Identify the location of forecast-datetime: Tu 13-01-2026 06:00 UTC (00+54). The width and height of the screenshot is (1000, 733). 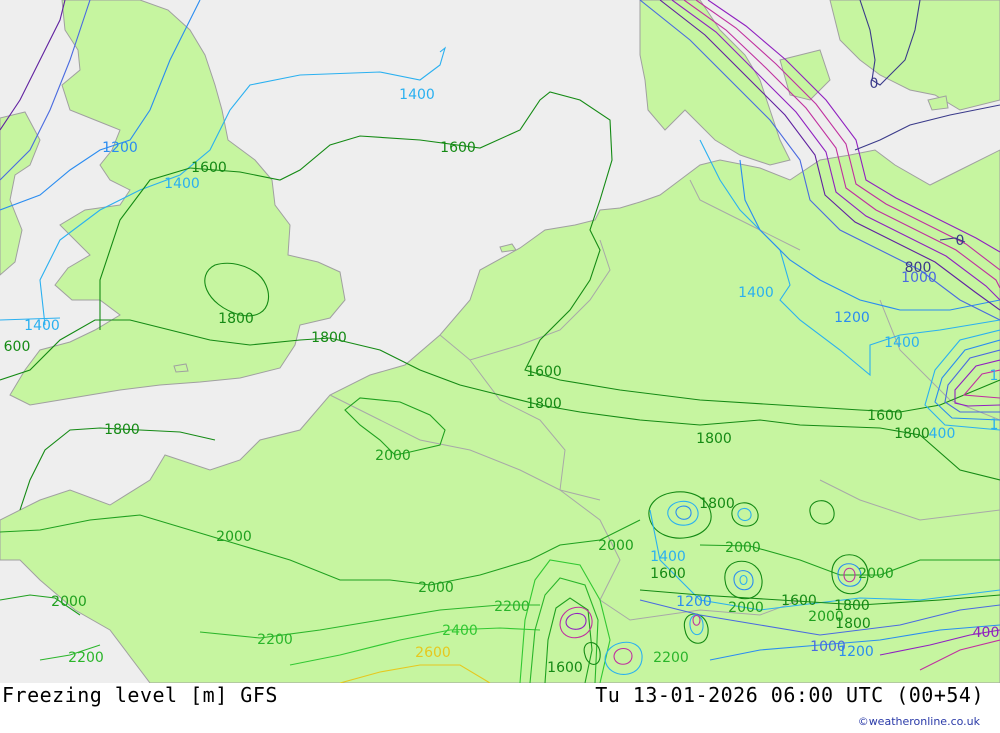
(789, 695).